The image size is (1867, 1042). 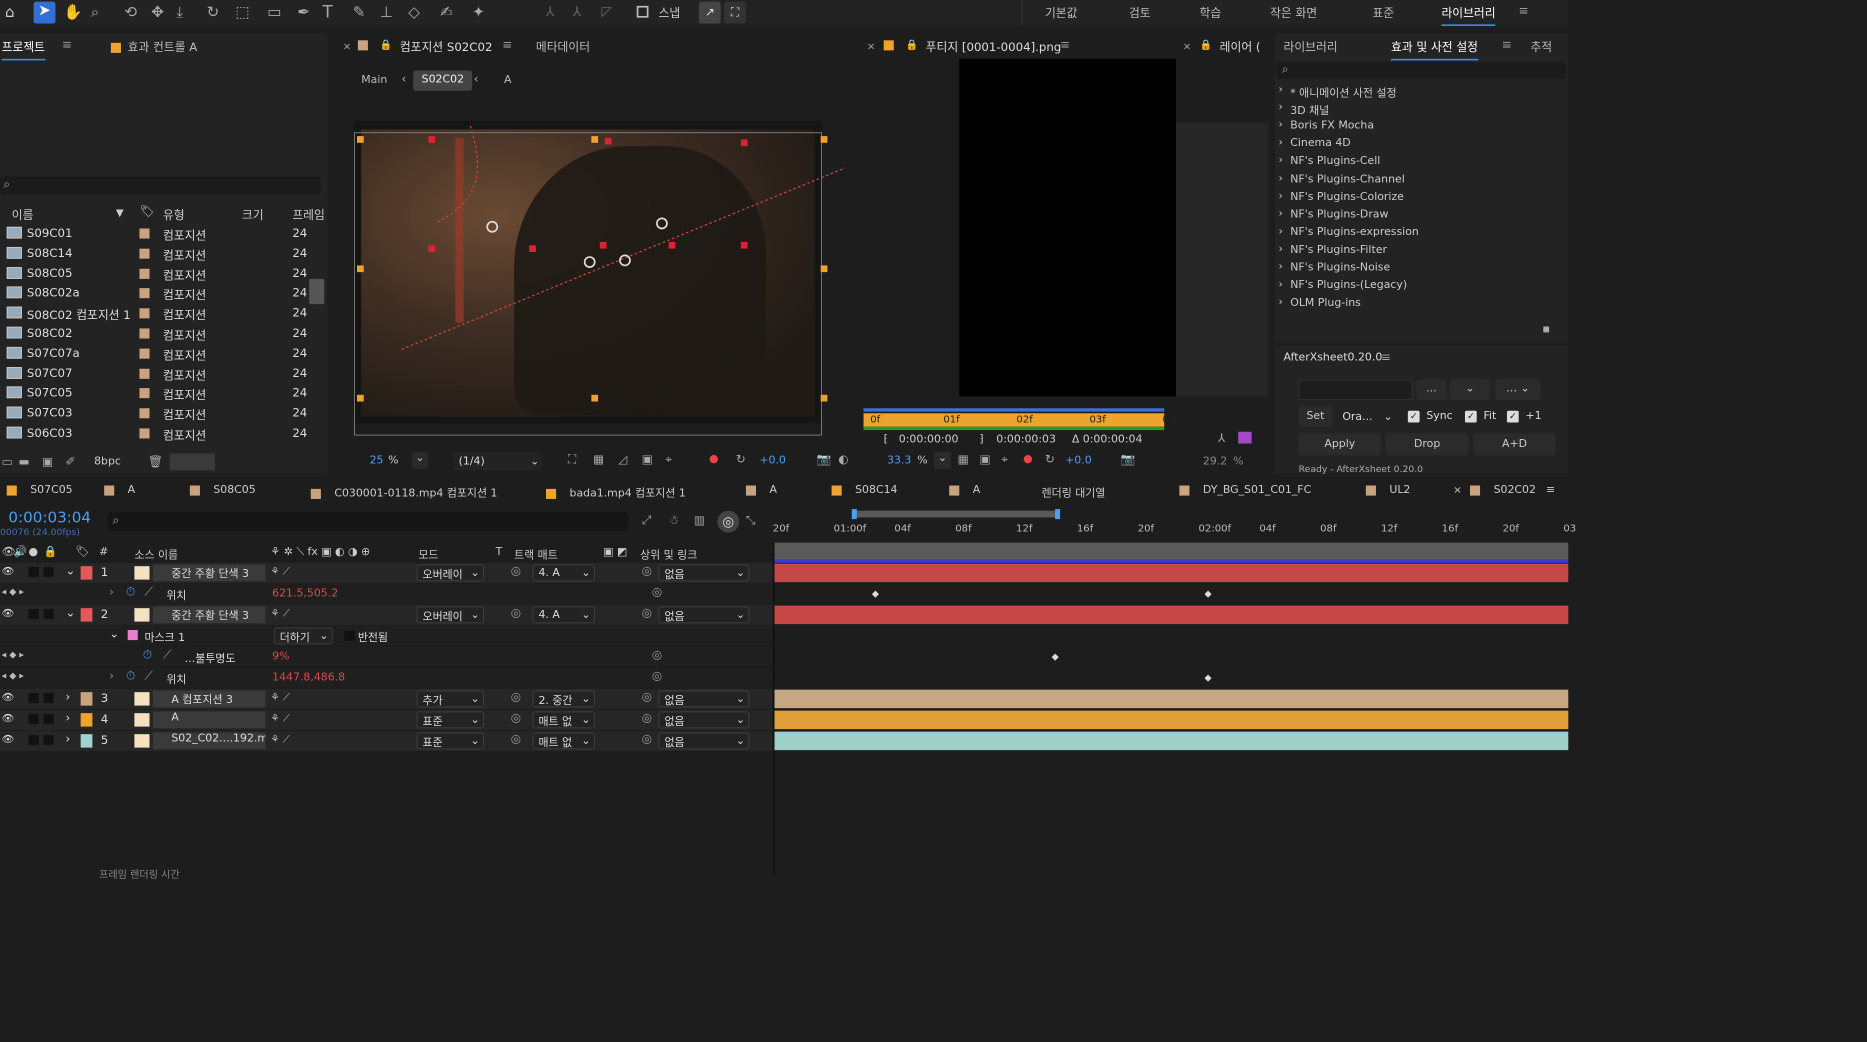 I want to click on channels-icon: ●, so click(x=1028, y=459).